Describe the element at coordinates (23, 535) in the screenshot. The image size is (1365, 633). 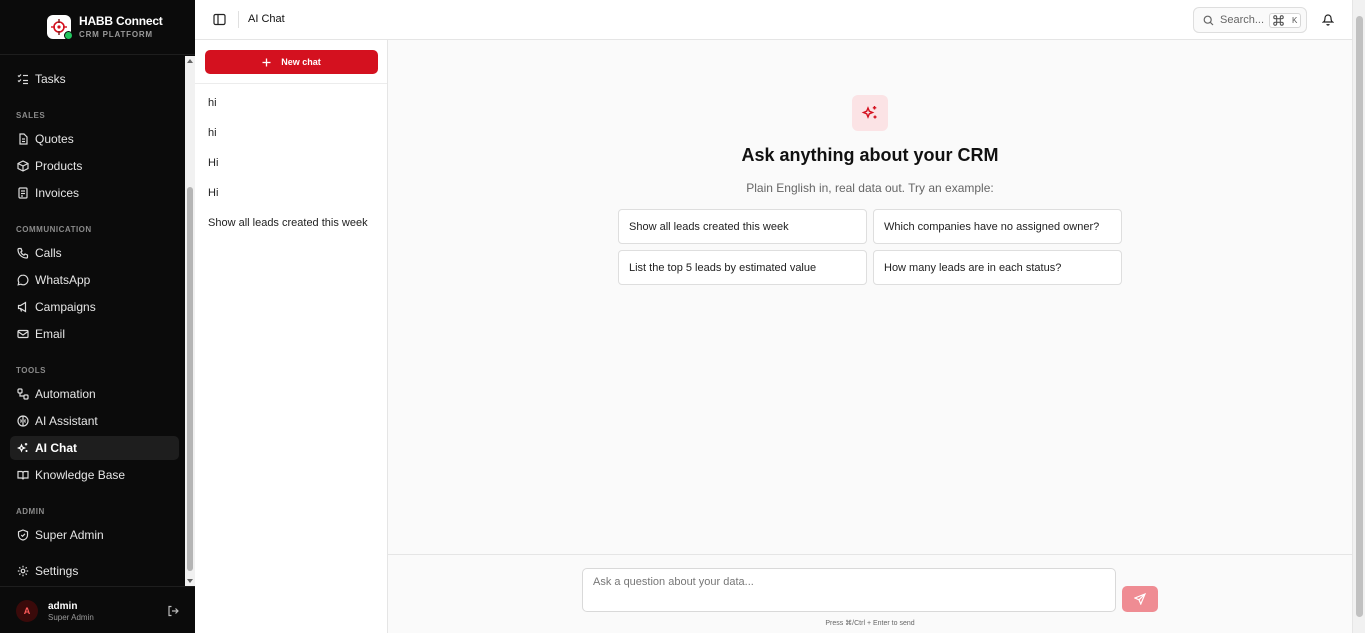
I see `shield-icon` at that location.